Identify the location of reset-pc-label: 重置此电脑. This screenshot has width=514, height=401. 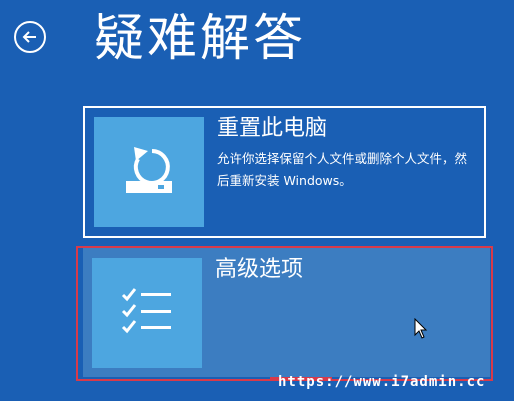
(272, 128).